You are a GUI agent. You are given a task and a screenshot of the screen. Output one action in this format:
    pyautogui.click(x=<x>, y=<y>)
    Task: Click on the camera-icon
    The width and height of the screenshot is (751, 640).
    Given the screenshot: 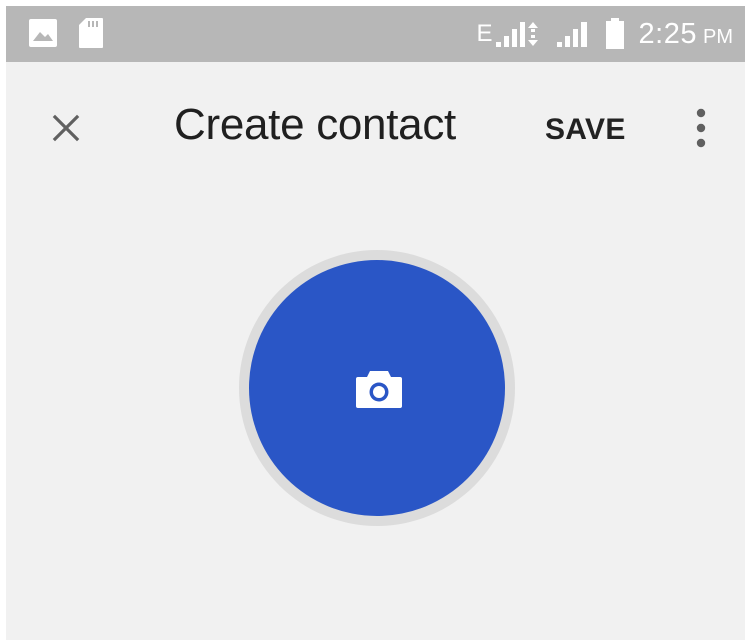 What is the action you would take?
    pyautogui.click(x=379, y=389)
    